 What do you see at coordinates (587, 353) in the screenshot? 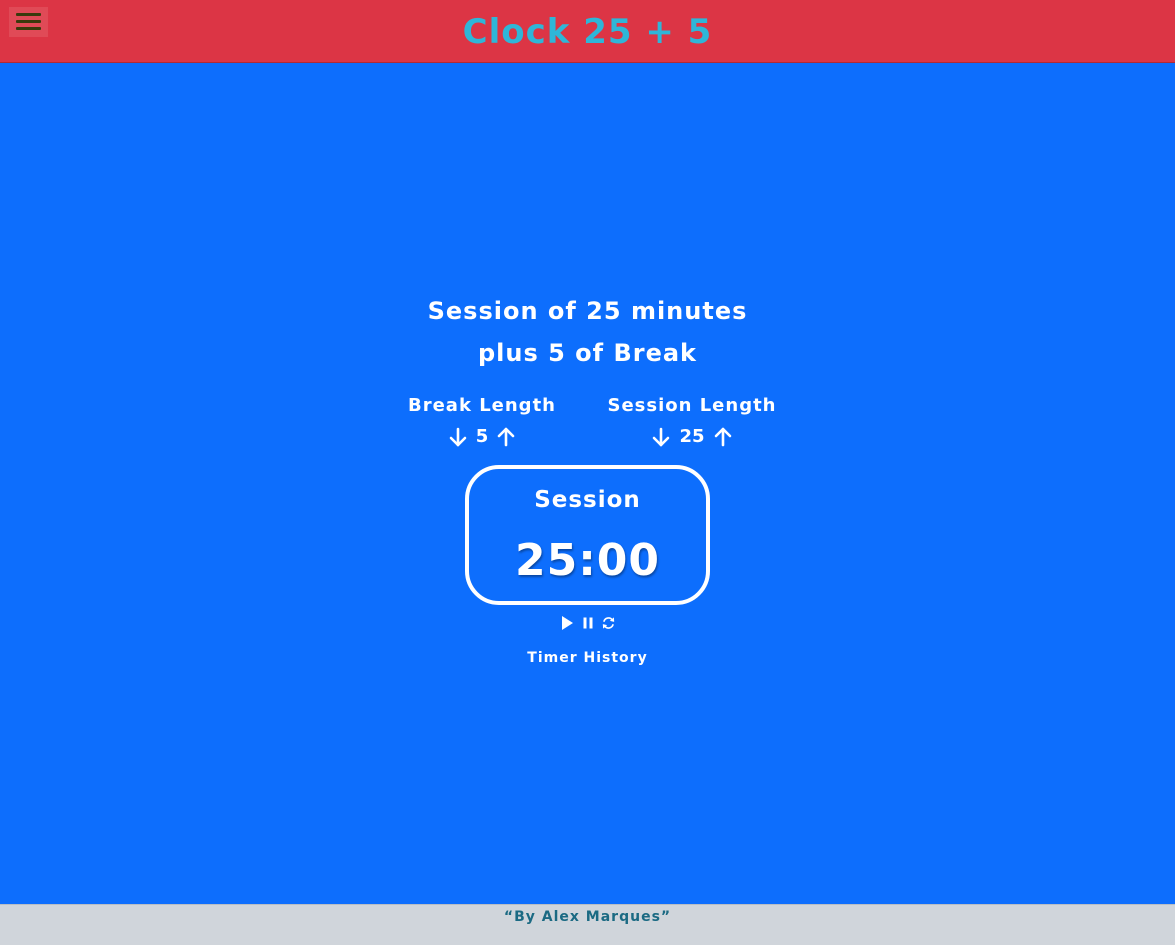
I see `headline-break: plus 5 of Break` at bounding box center [587, 353].